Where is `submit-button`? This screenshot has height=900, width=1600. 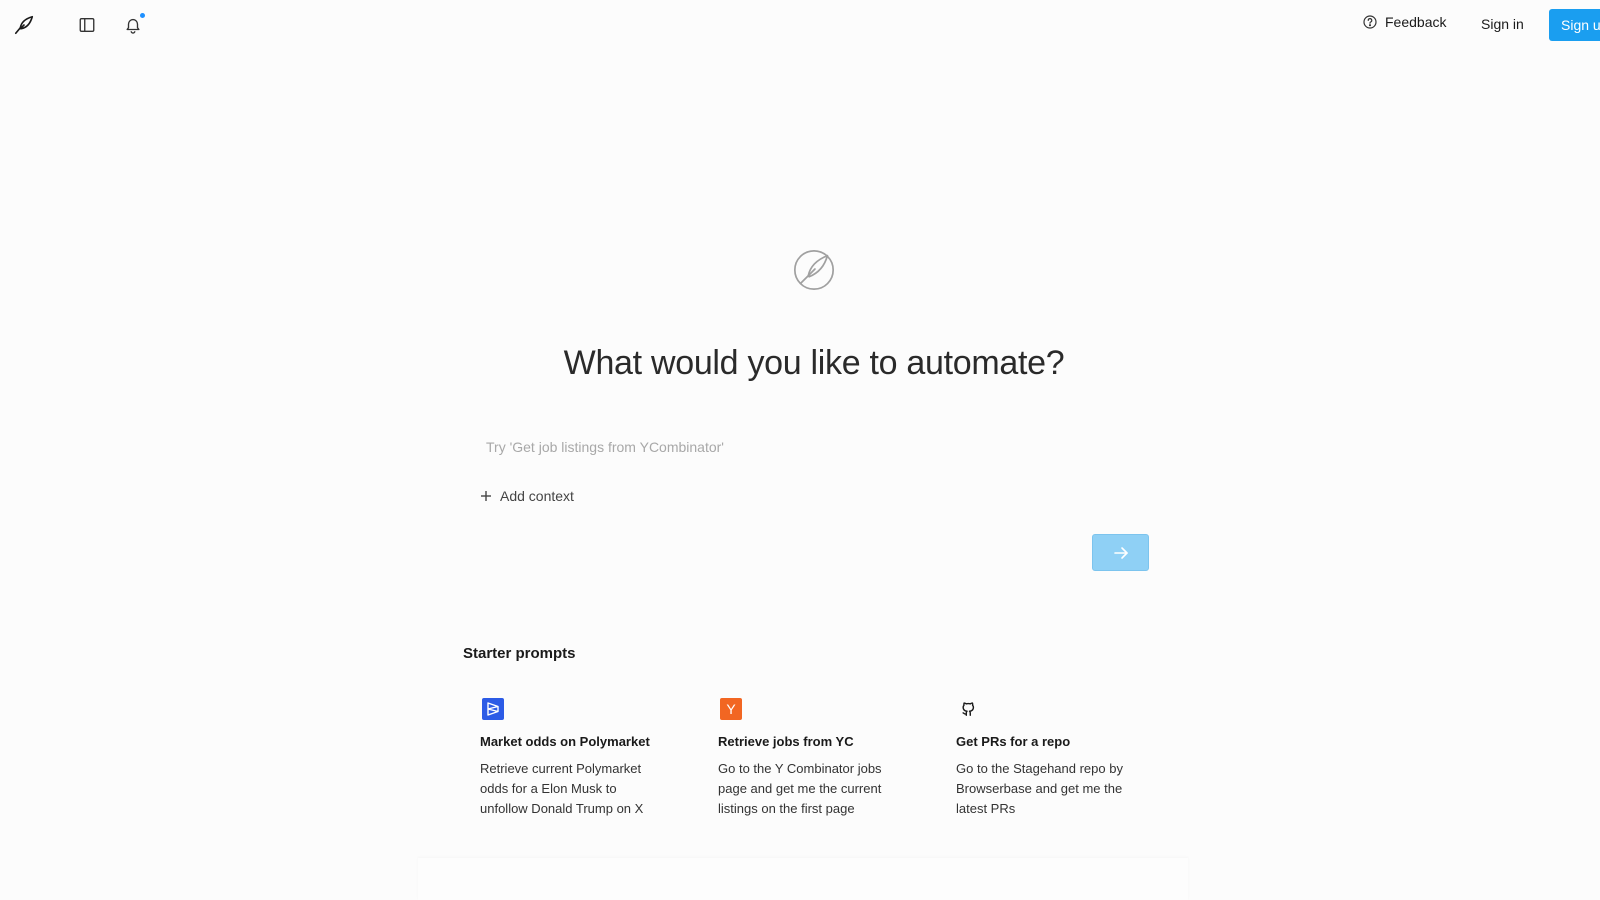 submit-button is located at coordinates (1120, 552).